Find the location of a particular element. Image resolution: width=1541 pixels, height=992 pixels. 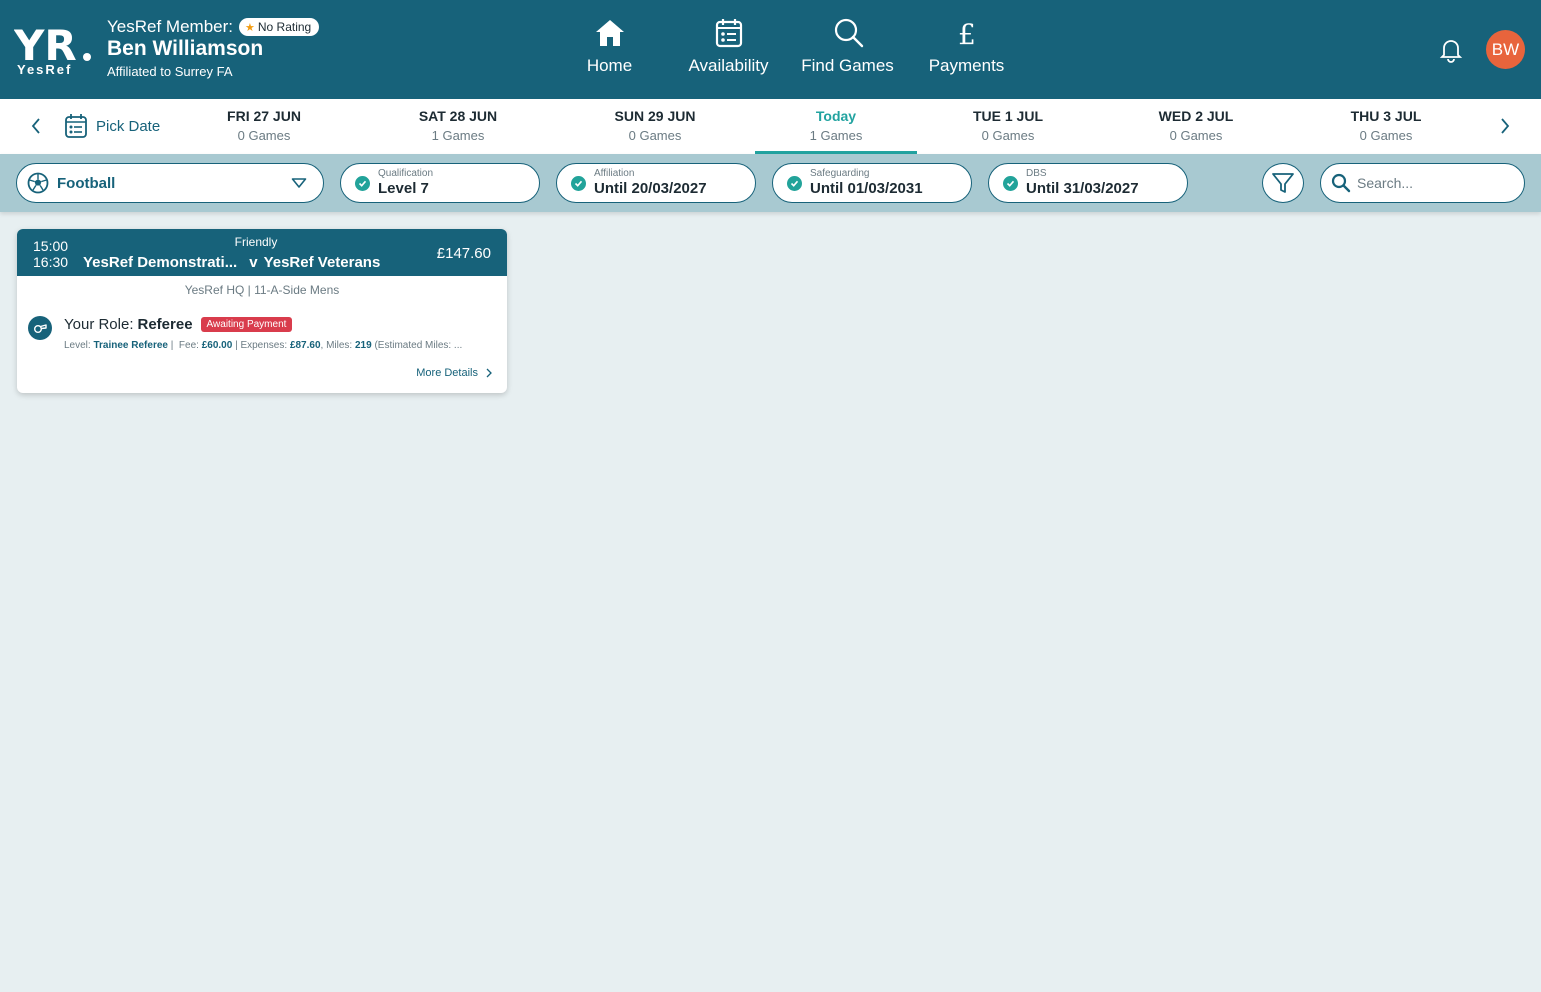

game-end-time: 16:30 is located at coordinates (51, 262).